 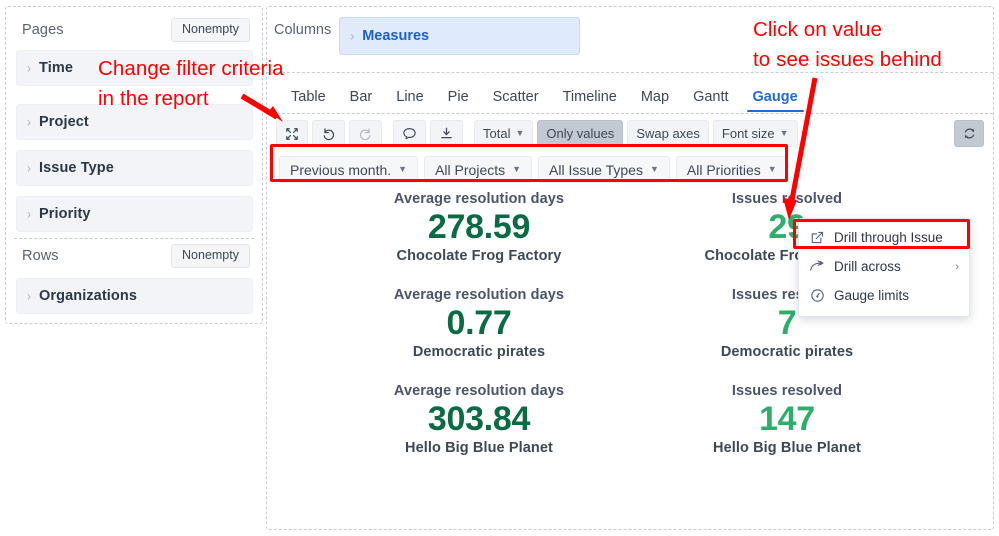 What do you see at coordinates (134, 168) in the screenshot?
I see `pages-field-issue-type: › Issue Type` at bounding box center [134, 168].